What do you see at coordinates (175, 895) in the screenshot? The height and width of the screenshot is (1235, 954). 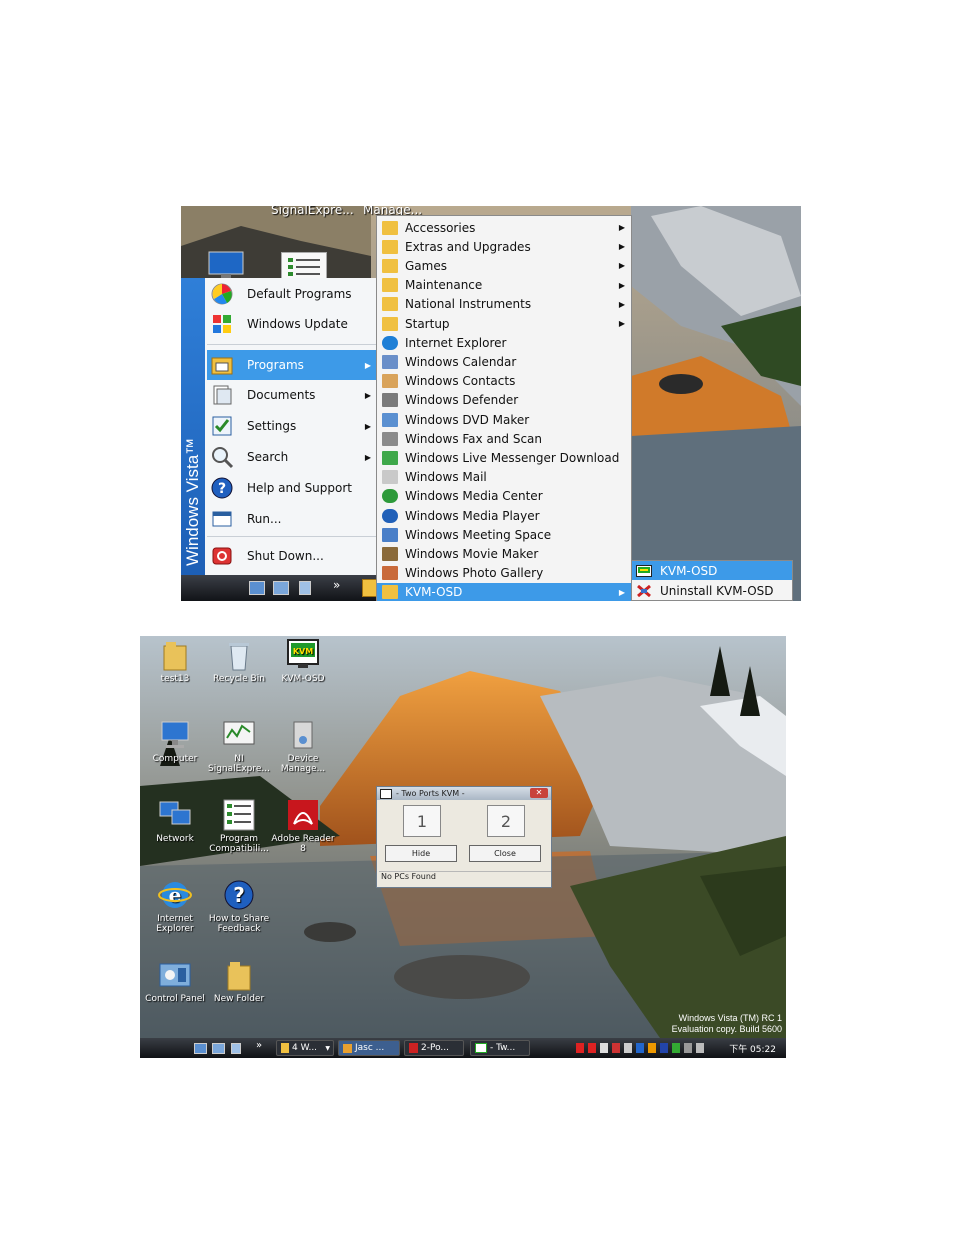 I see `ie-icon: e` at bounding box center [175, 895].